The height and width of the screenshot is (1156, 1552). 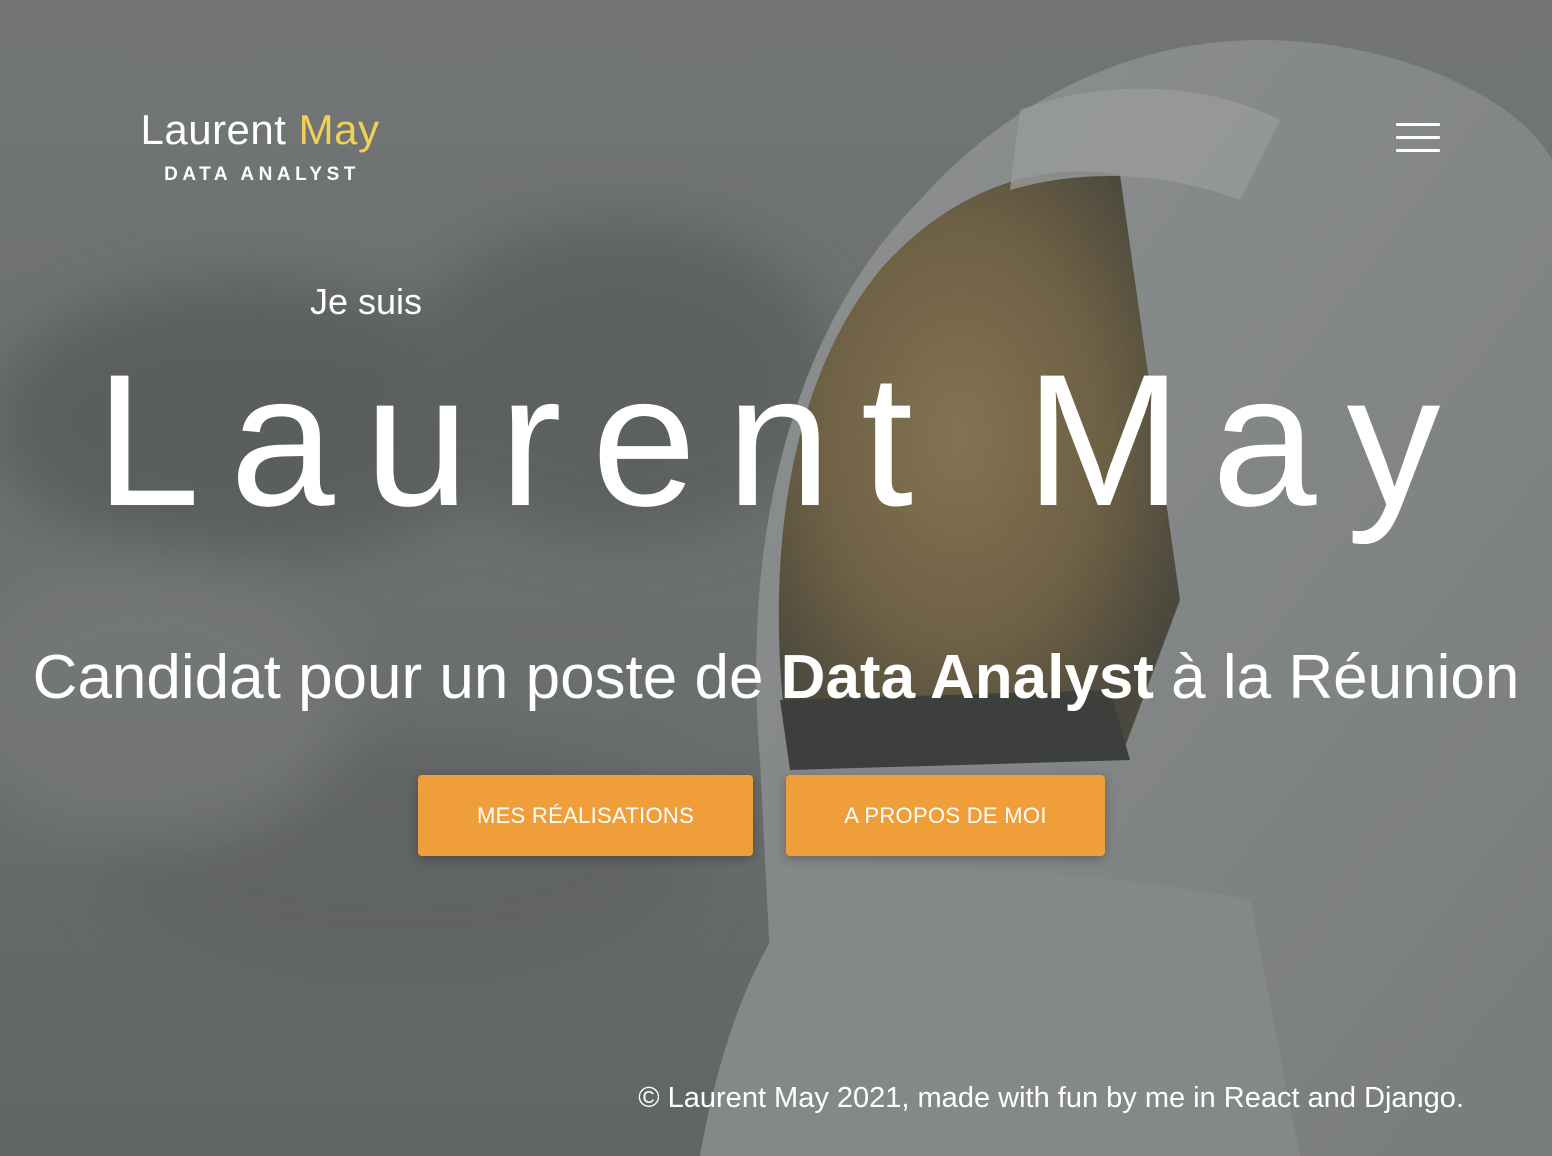 I want to click on hamburger-menu-icon, so click(x=1418, y=138).